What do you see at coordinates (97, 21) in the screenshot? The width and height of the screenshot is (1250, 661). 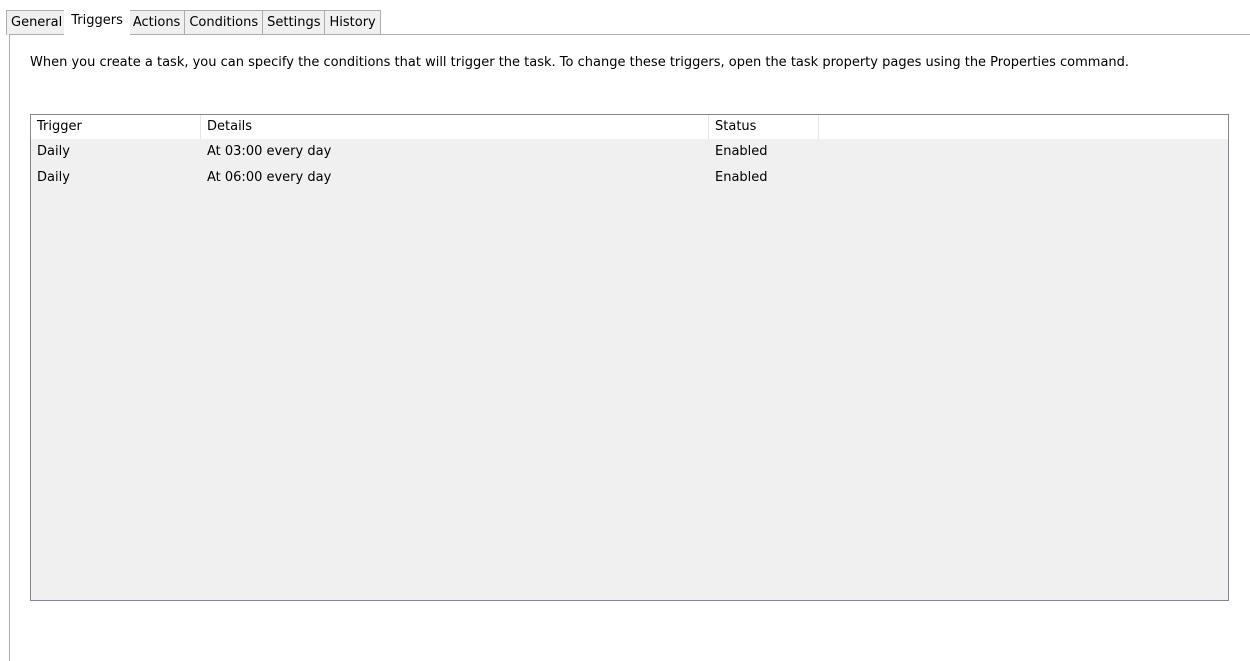 I see `tab-triggers: Triggers` at bounding box center [97, 21].